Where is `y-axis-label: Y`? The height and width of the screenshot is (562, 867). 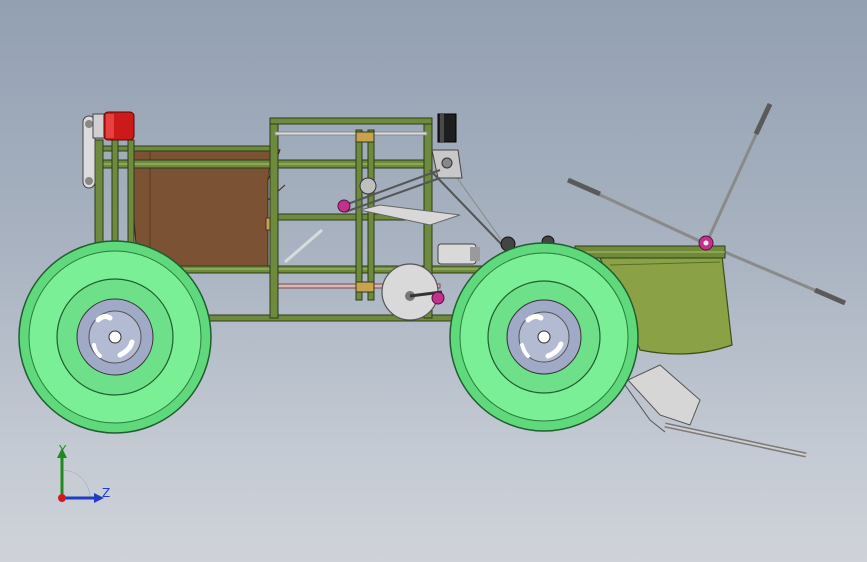 y-axis-label: Y is located at coordinates (63, 450).